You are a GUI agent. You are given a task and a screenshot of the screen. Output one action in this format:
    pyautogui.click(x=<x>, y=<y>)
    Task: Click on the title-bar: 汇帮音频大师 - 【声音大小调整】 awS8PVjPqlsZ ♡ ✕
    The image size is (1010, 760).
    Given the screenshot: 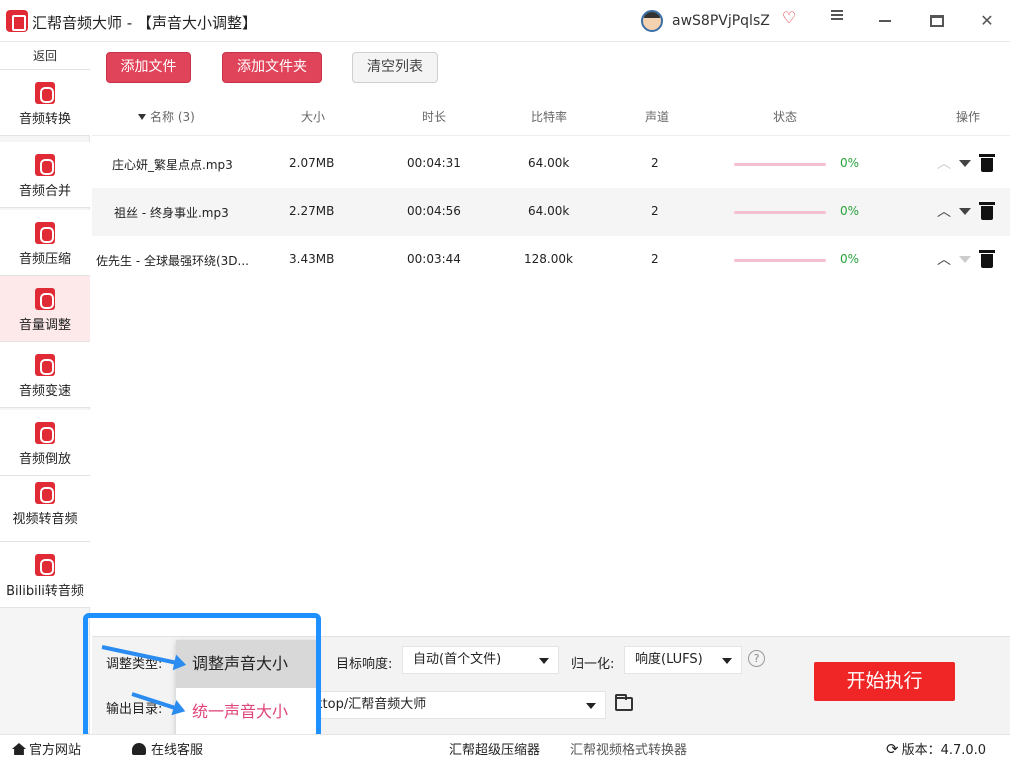 What is the action you would take?
    pyautogui.click(x=505, y=21)
    